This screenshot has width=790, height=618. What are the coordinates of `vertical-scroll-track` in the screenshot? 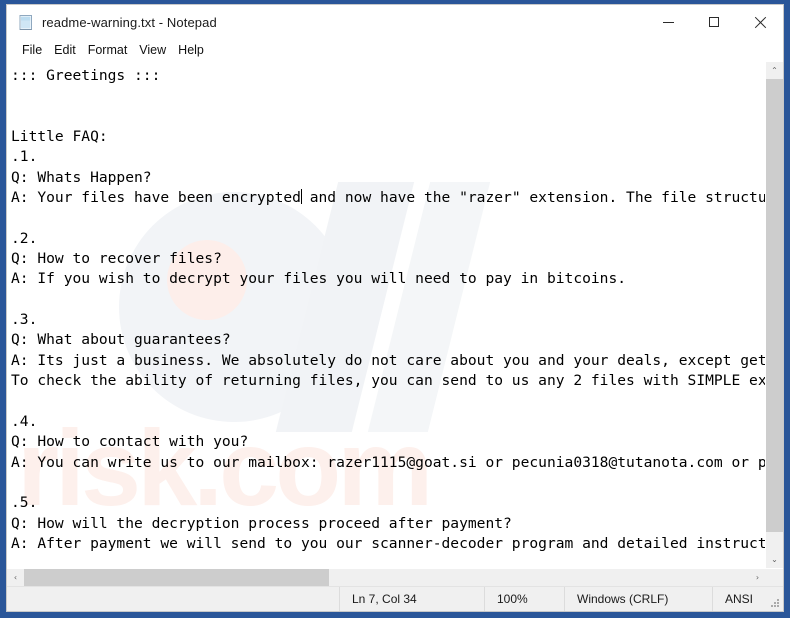 It's located at (774, 315).